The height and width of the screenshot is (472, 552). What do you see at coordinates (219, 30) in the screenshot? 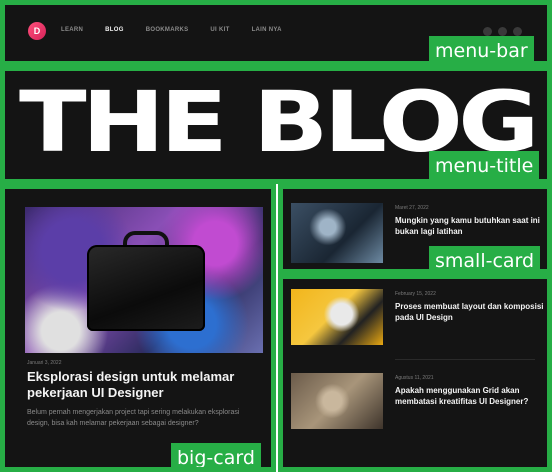
I see `nav-item-ui-kit: UI KIT` at bounding box center [219, 30].